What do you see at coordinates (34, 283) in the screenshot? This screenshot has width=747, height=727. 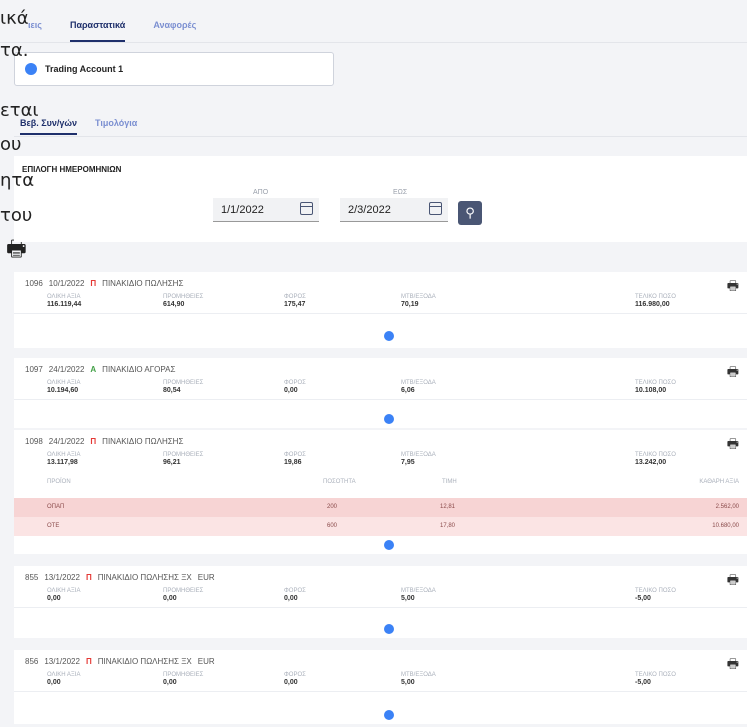 I see `note-id: 1096` at bounding box center [34, 283].